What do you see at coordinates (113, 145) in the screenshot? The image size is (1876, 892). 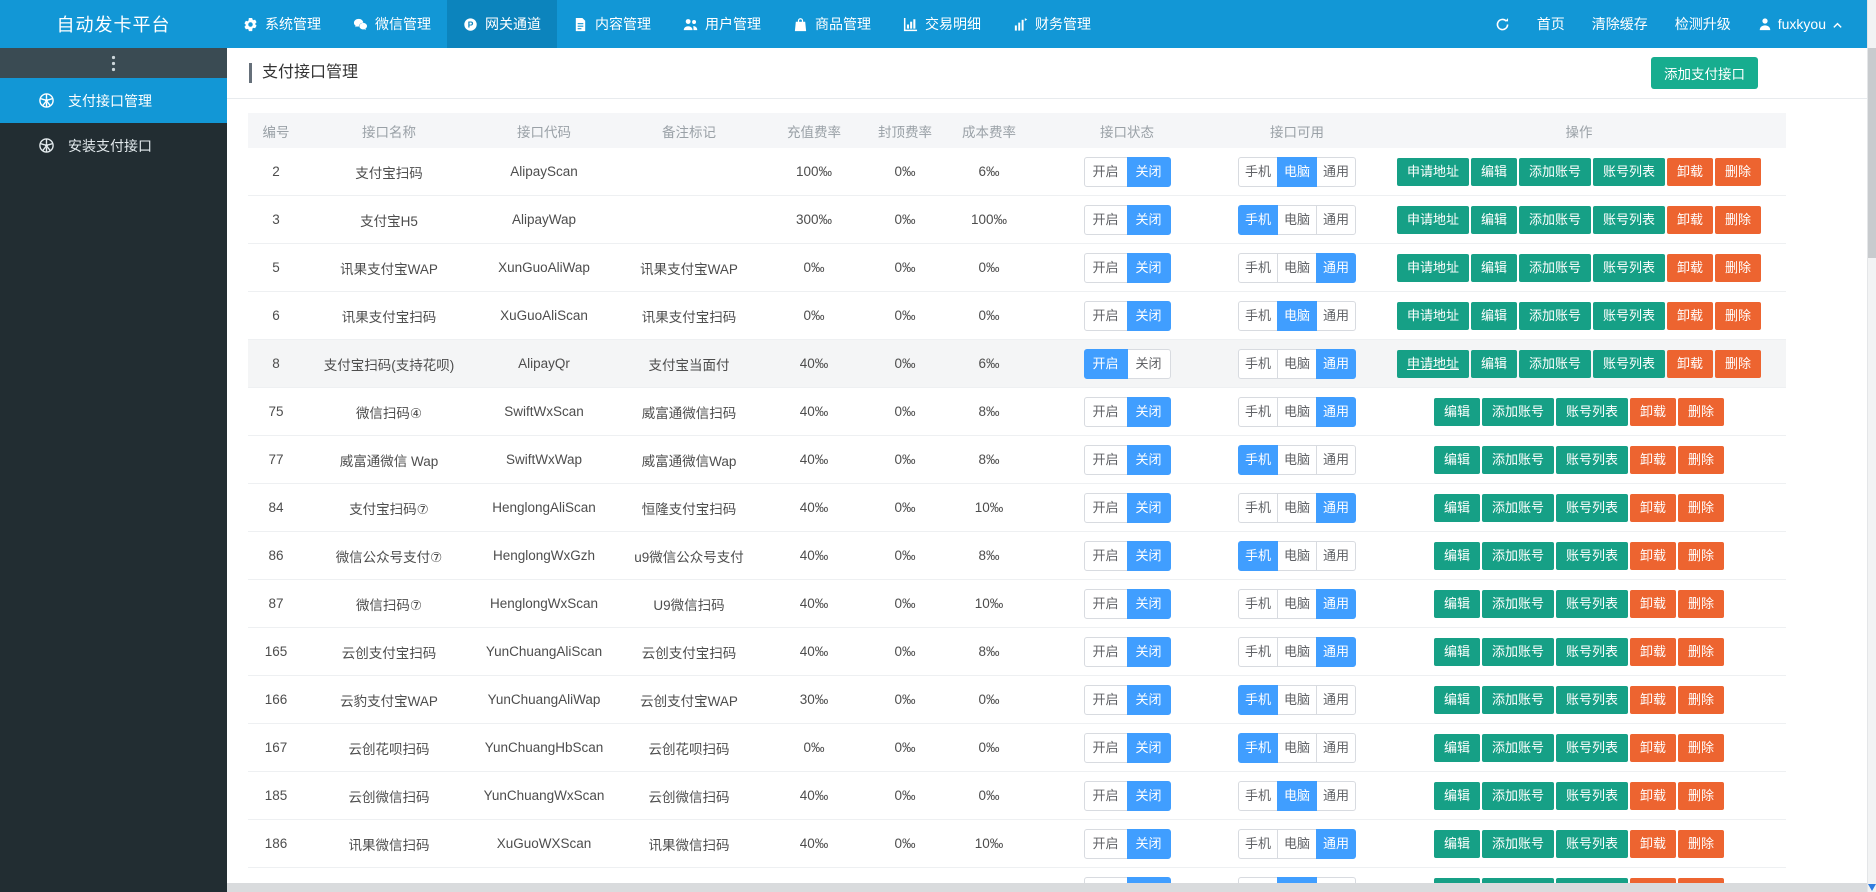 I see `sidebar-item-install-payment-interface: 安装支付接口` at bounding box center [113, 145].